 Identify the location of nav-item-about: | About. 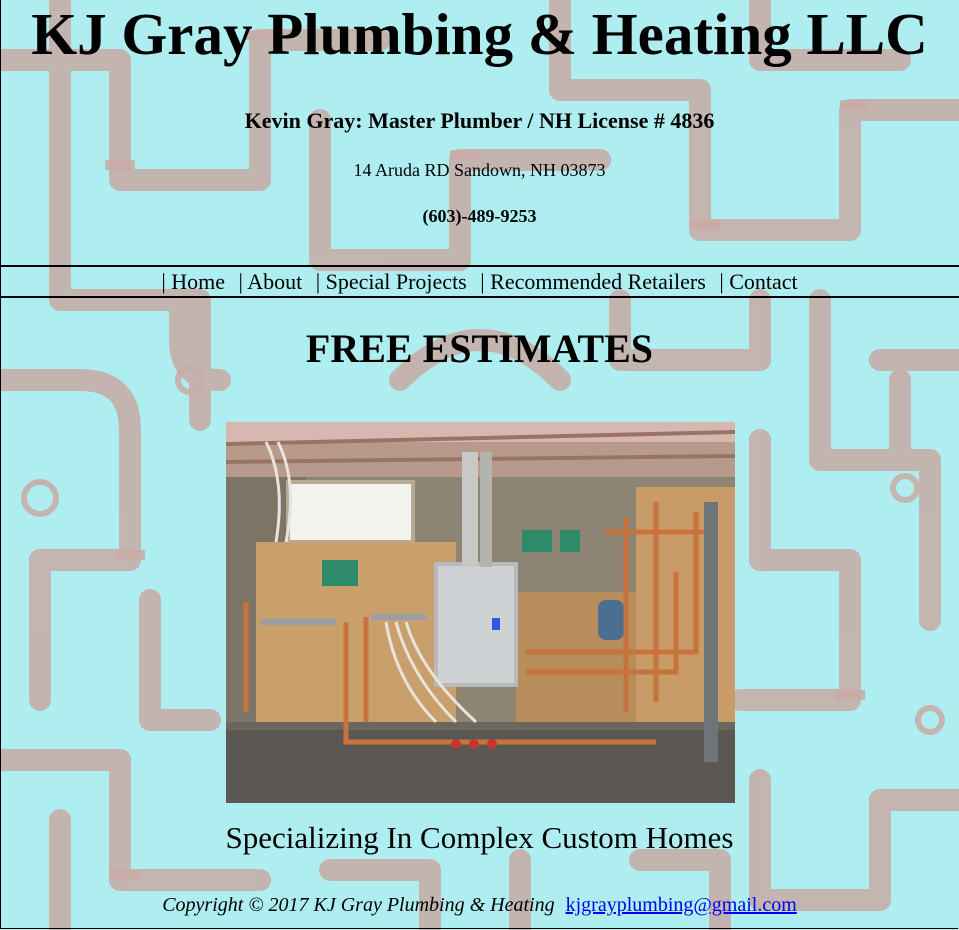
(271, 281).